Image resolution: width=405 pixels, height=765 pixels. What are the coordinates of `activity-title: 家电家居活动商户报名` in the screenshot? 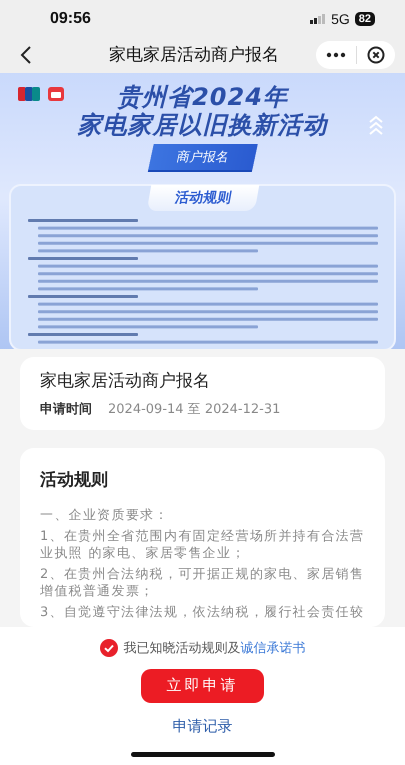 It's located at (125, 381).